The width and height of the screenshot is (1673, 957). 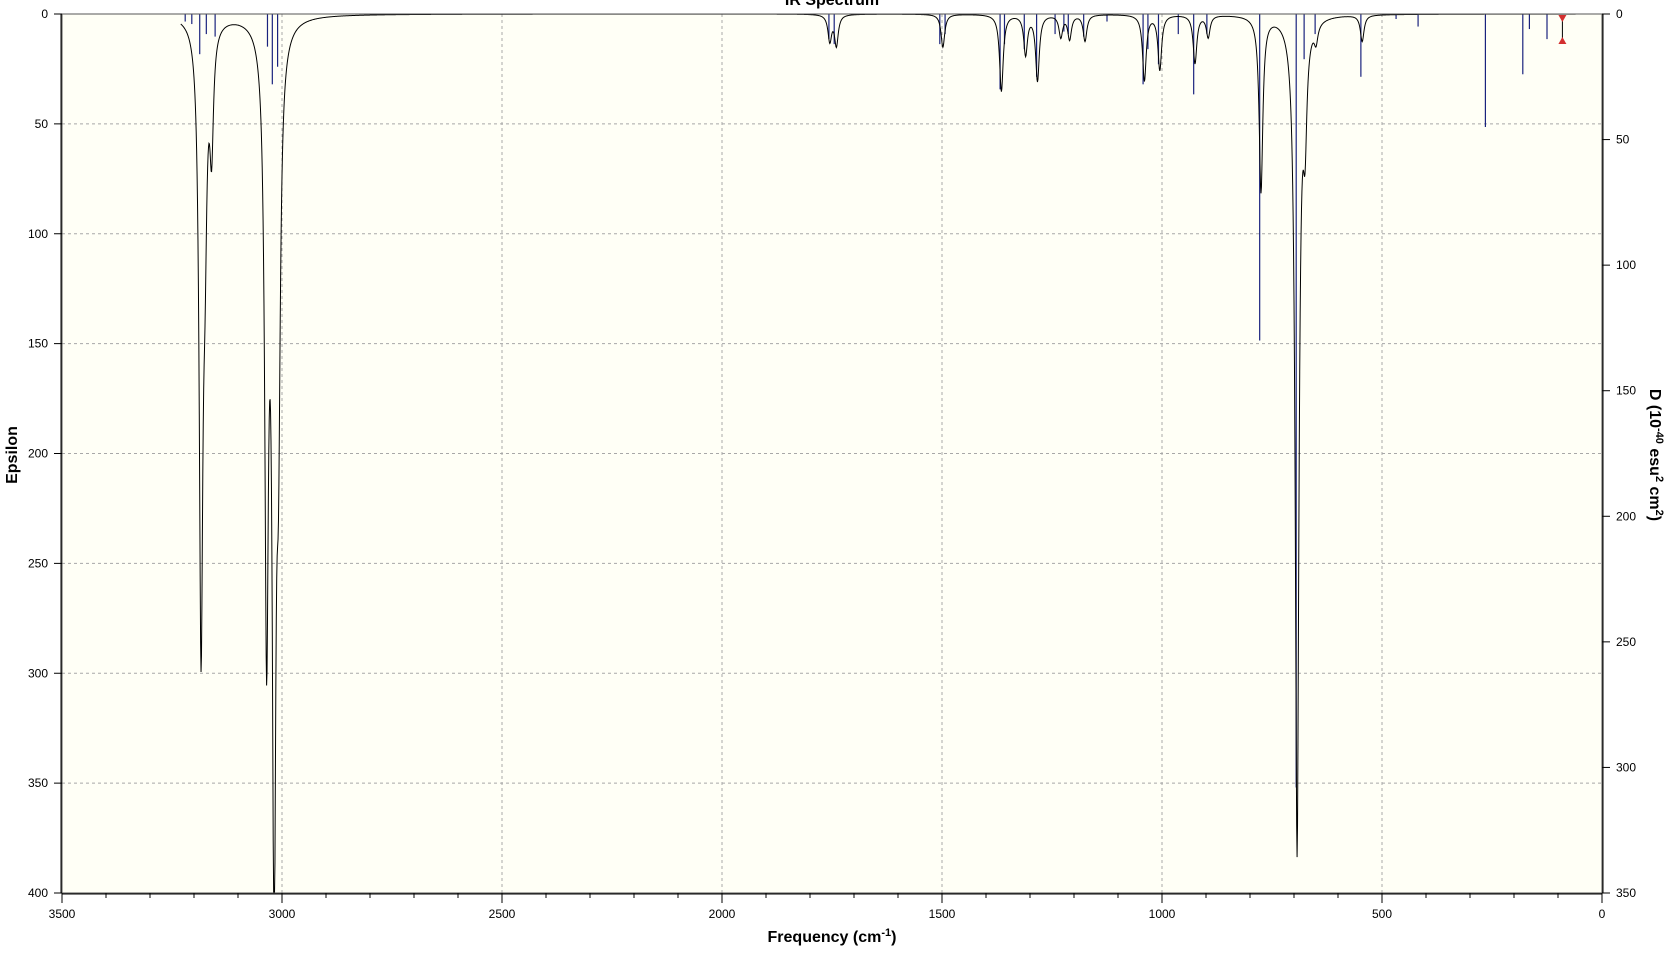 I want to click on y-right-title-part-1: -40, so click(x=1659, y=436).